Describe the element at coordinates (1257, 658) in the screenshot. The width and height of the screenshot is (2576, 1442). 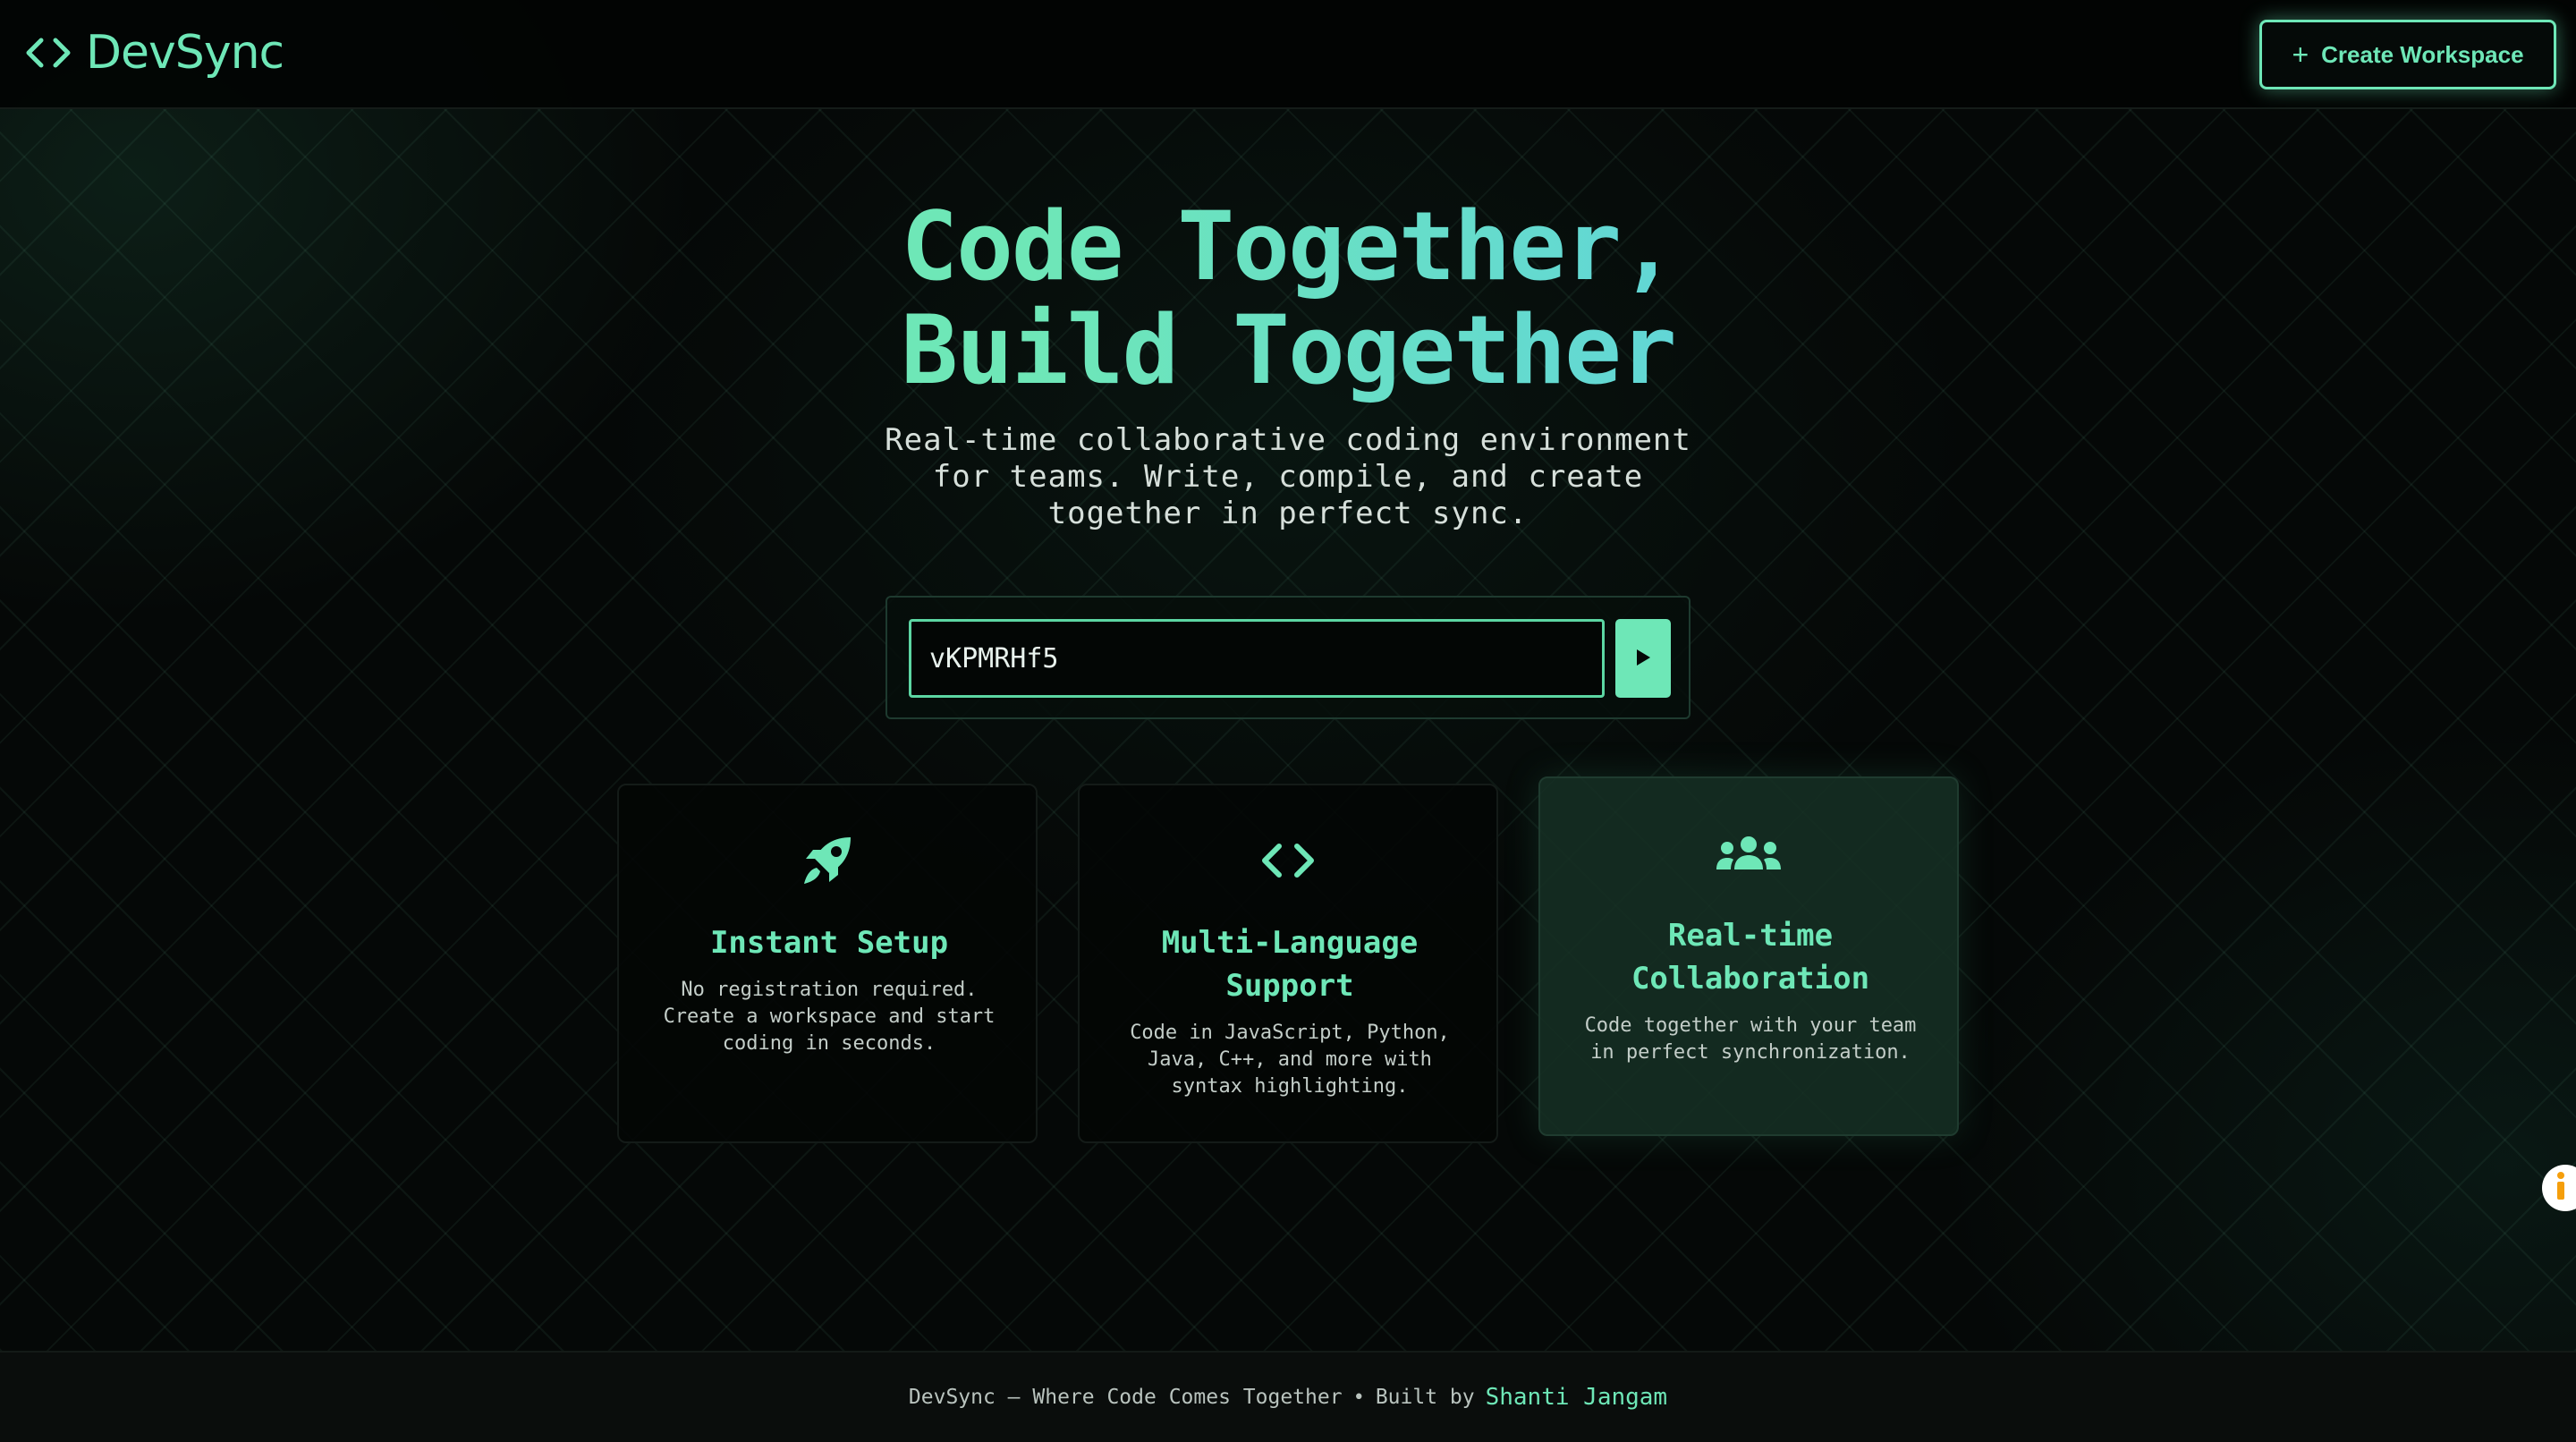
I see `room-id-input` at that location.